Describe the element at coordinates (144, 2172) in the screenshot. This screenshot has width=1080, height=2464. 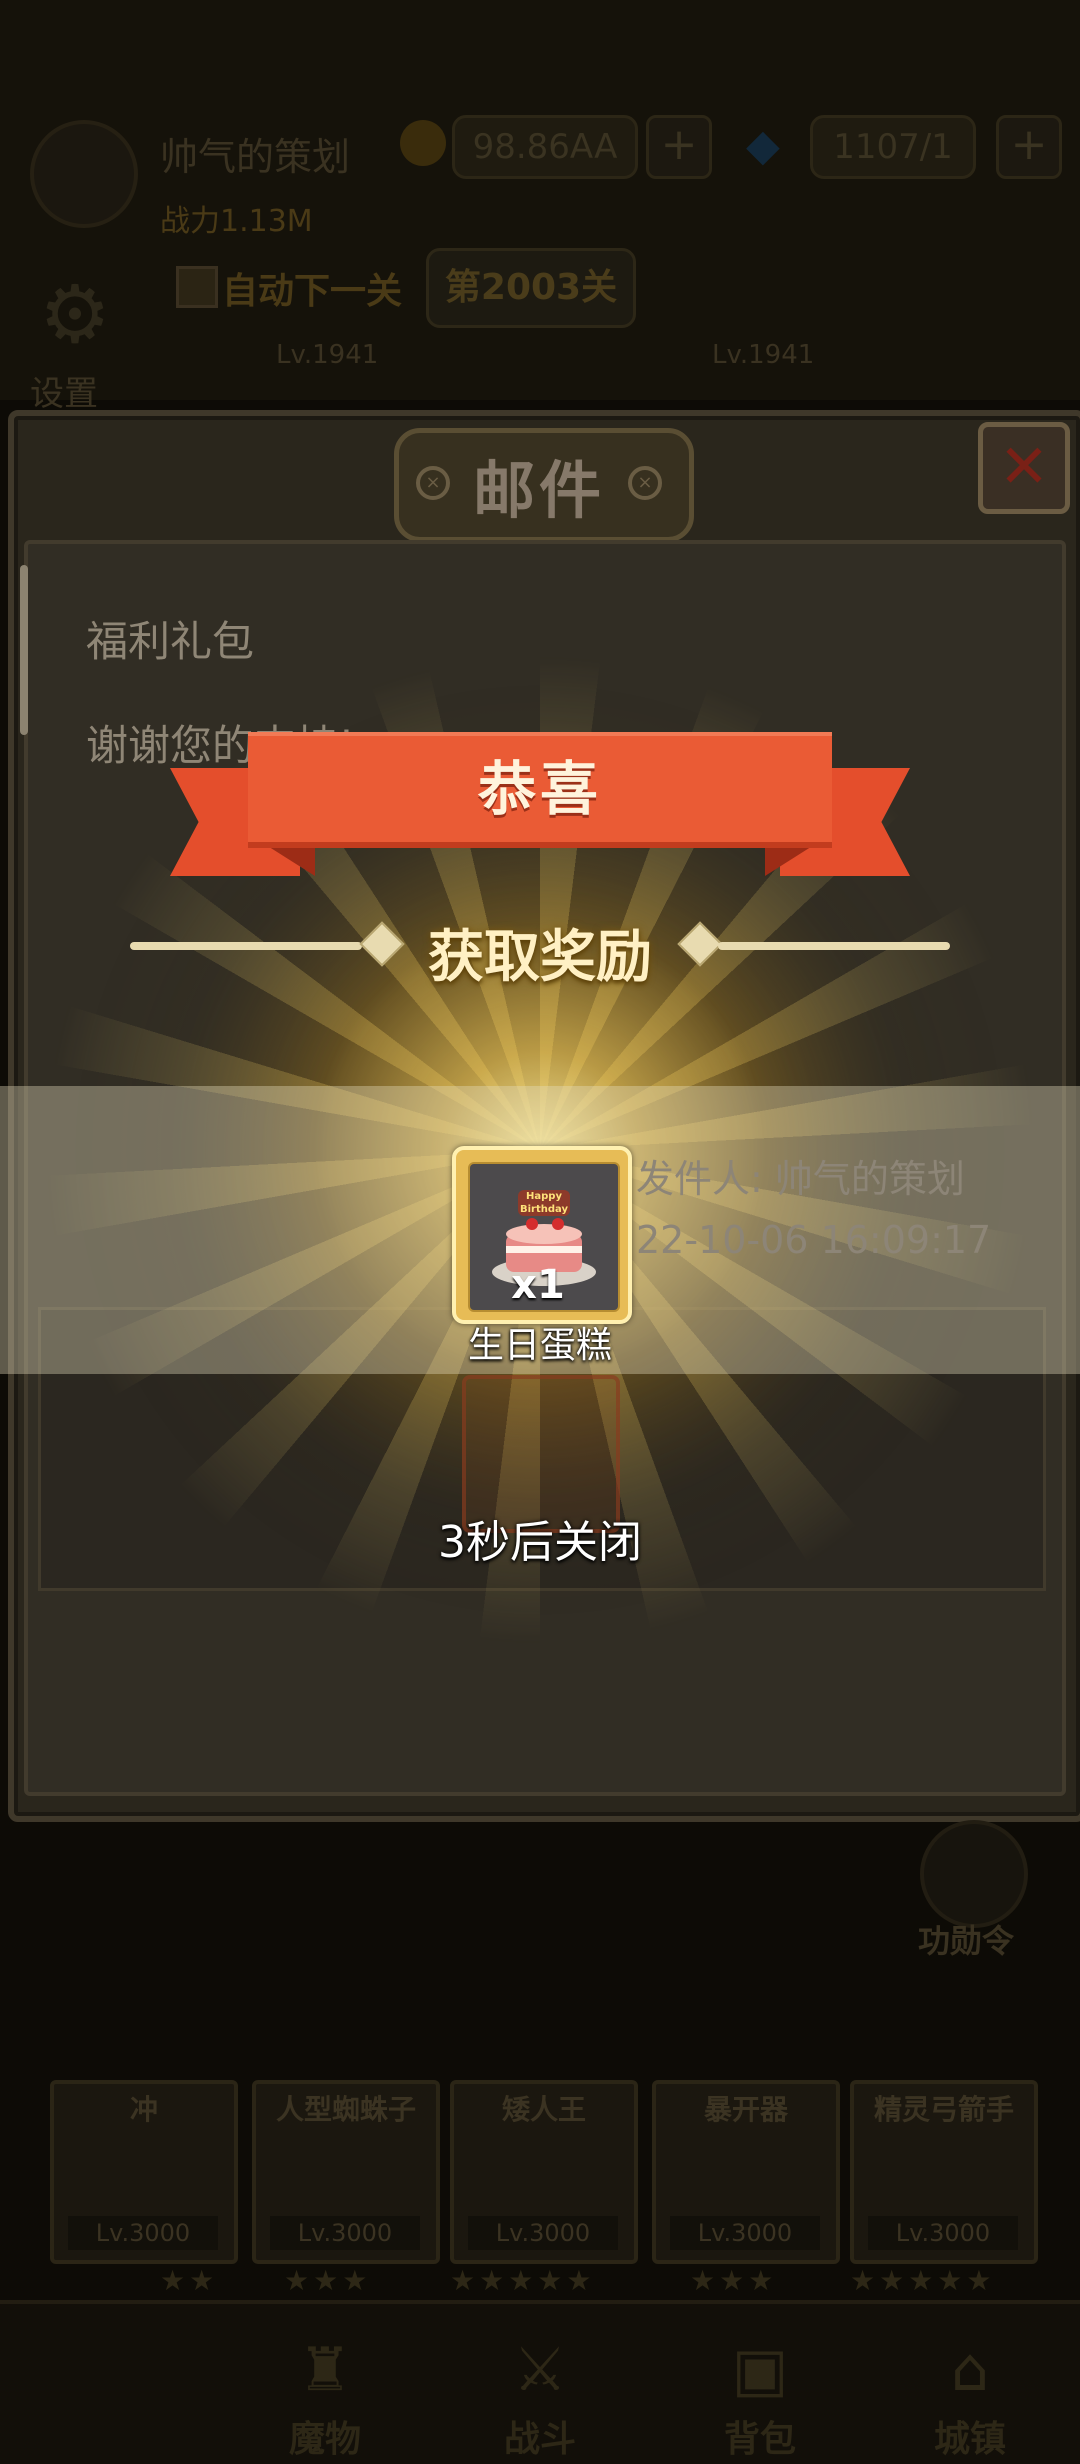
I see `hero-card: 冲 Lv.3000` at that location.